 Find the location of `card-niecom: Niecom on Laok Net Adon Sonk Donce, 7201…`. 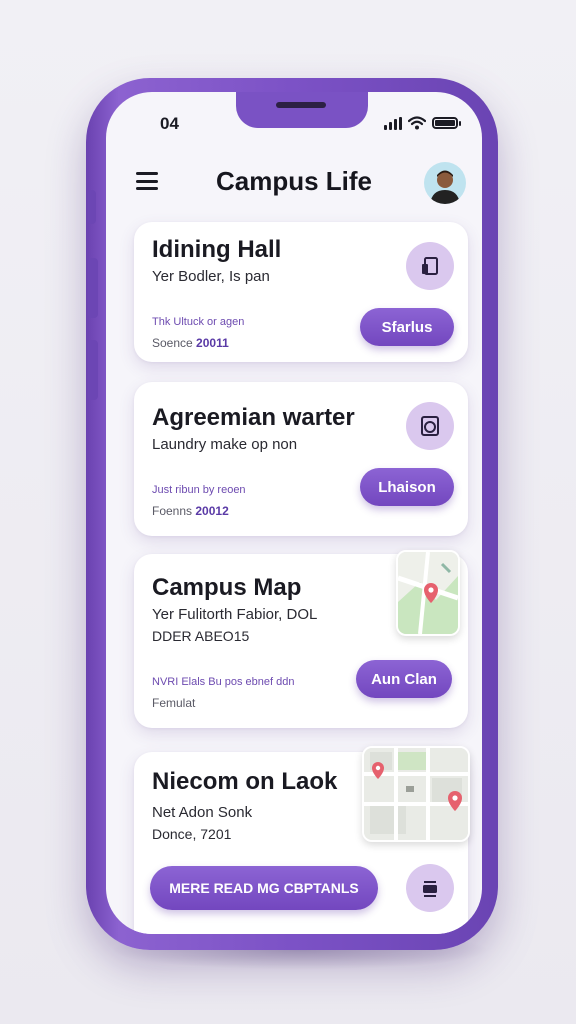

card-niecom: Niecom on Laok Net Adon Sonk Donce, 7201… is located at coordinates (302, 840).